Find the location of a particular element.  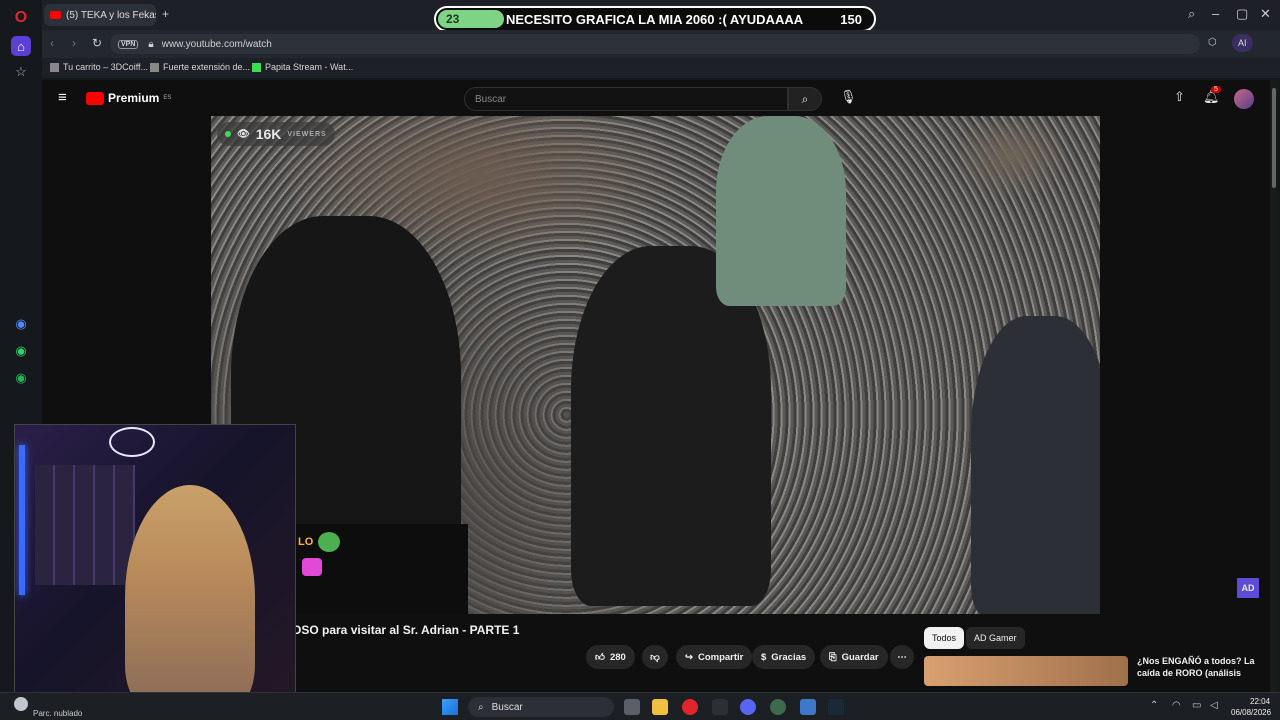

file-explorer-icon is located at coordinates (660, 707).